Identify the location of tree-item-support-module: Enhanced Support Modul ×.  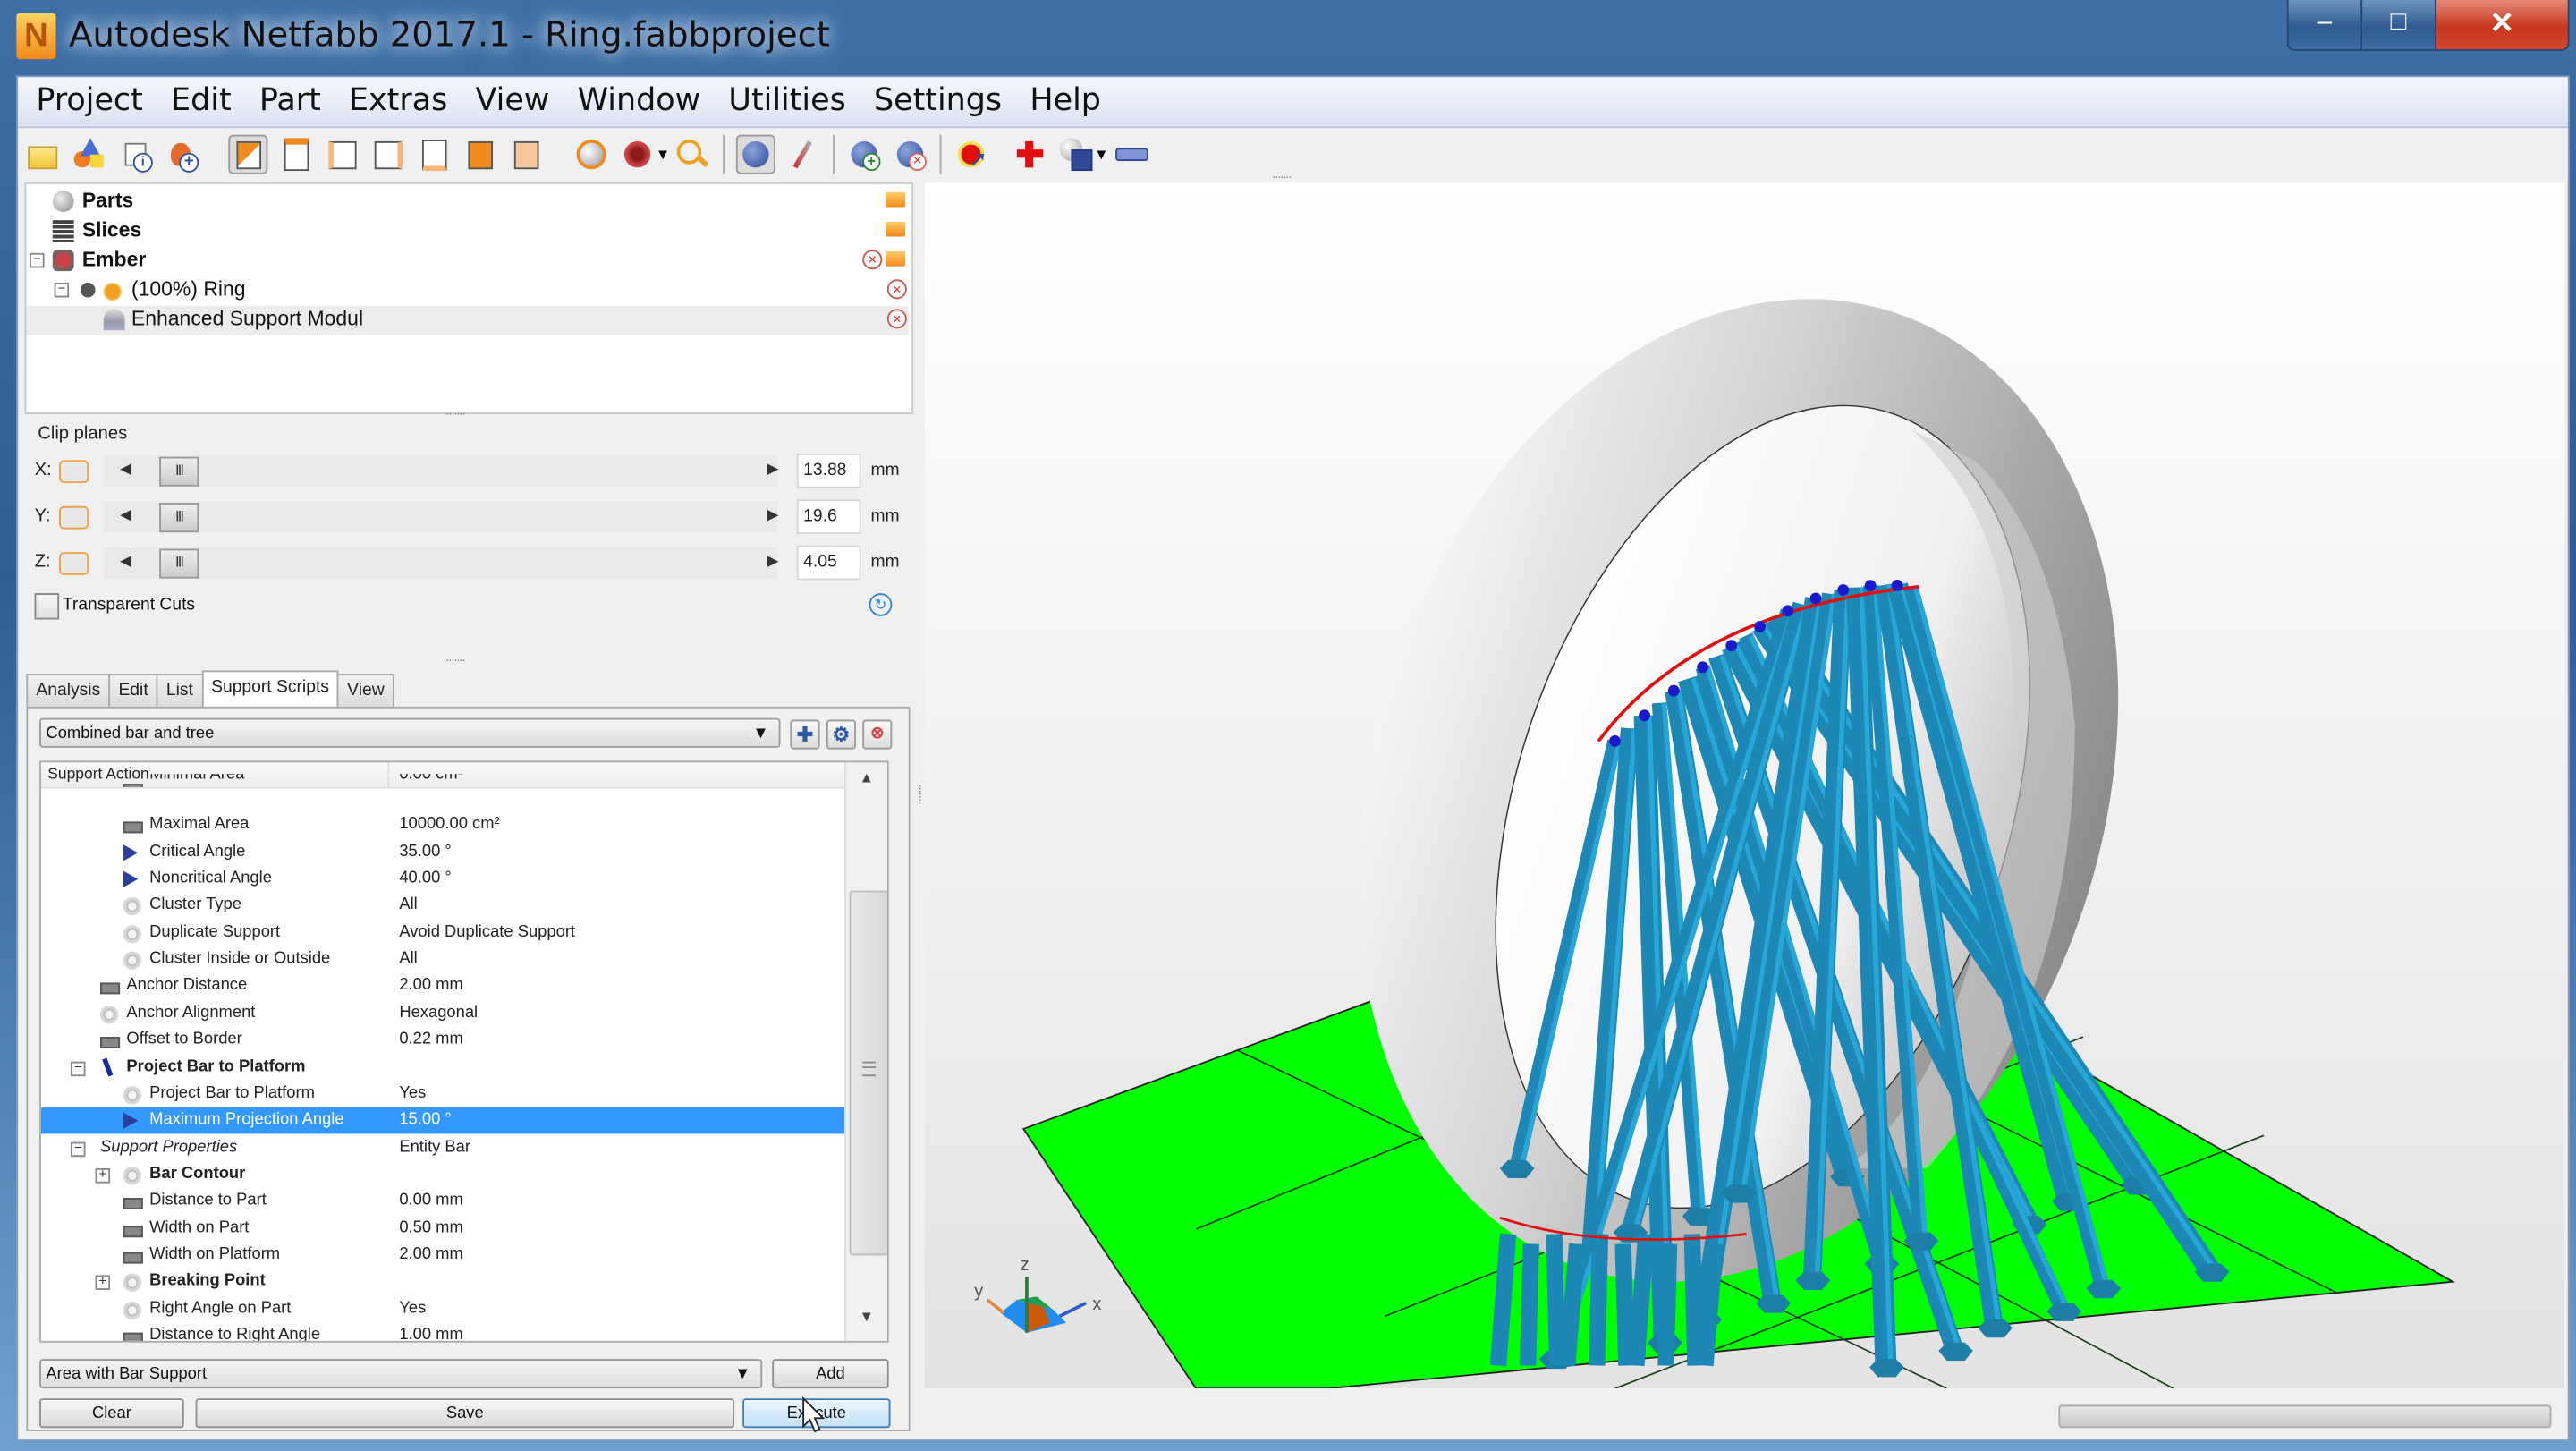
(467, 320).